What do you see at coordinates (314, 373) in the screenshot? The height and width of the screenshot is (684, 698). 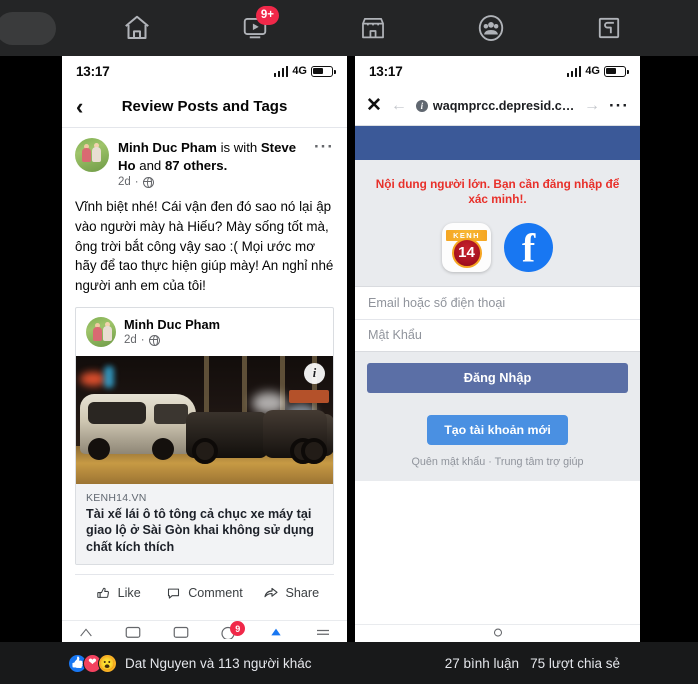 I see `info-badge-icon: i` at bounding box center [314, 373].